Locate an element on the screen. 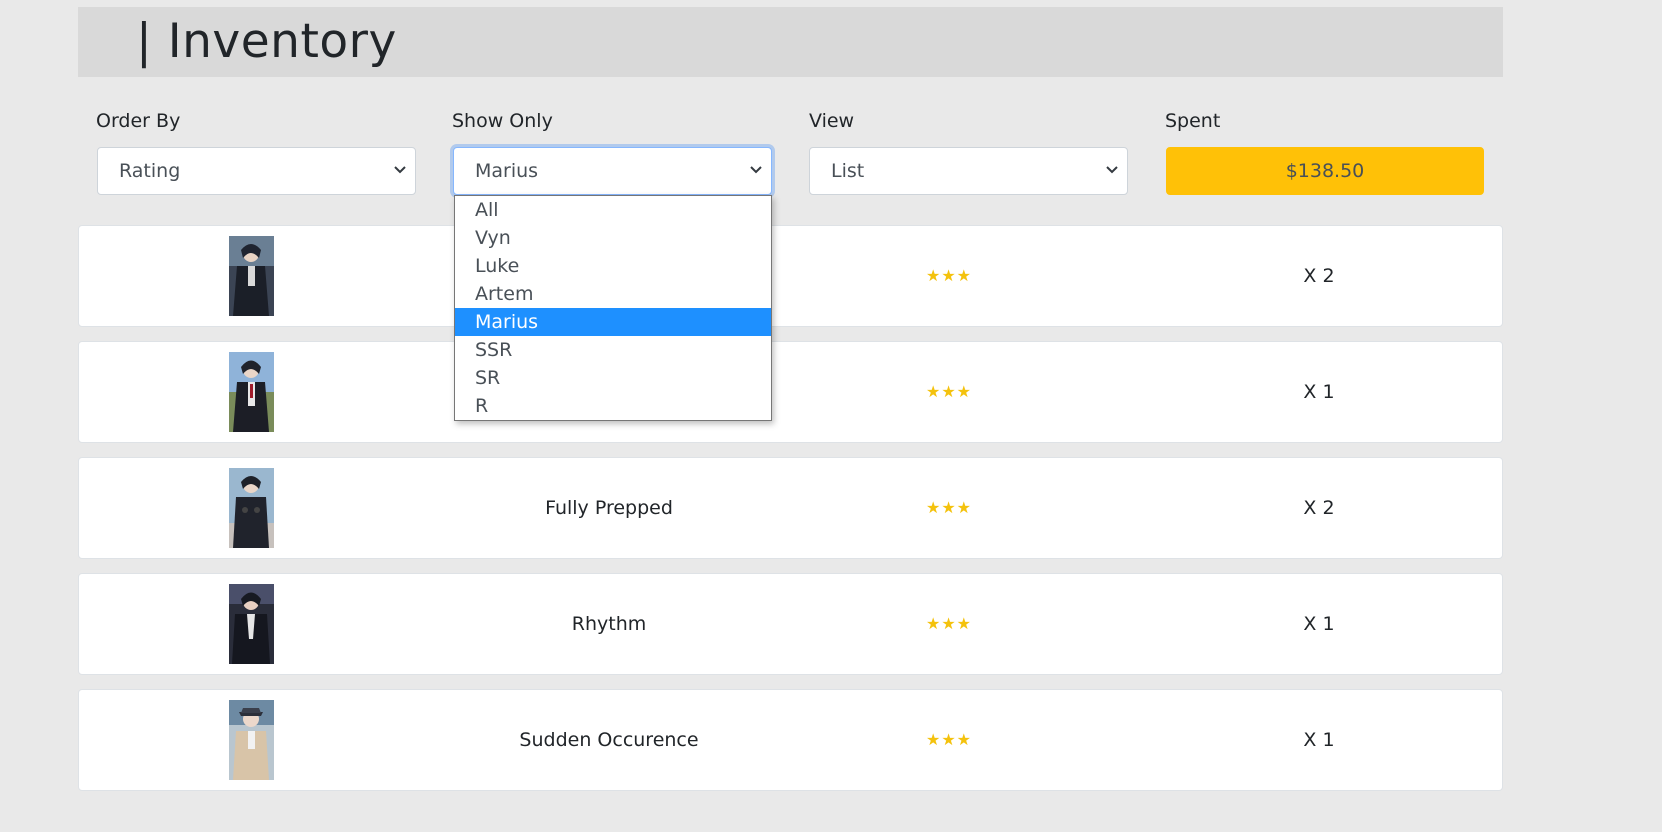 The image size is (1662, 832). page-title: | Inventory is located at coordinates (266, 41).